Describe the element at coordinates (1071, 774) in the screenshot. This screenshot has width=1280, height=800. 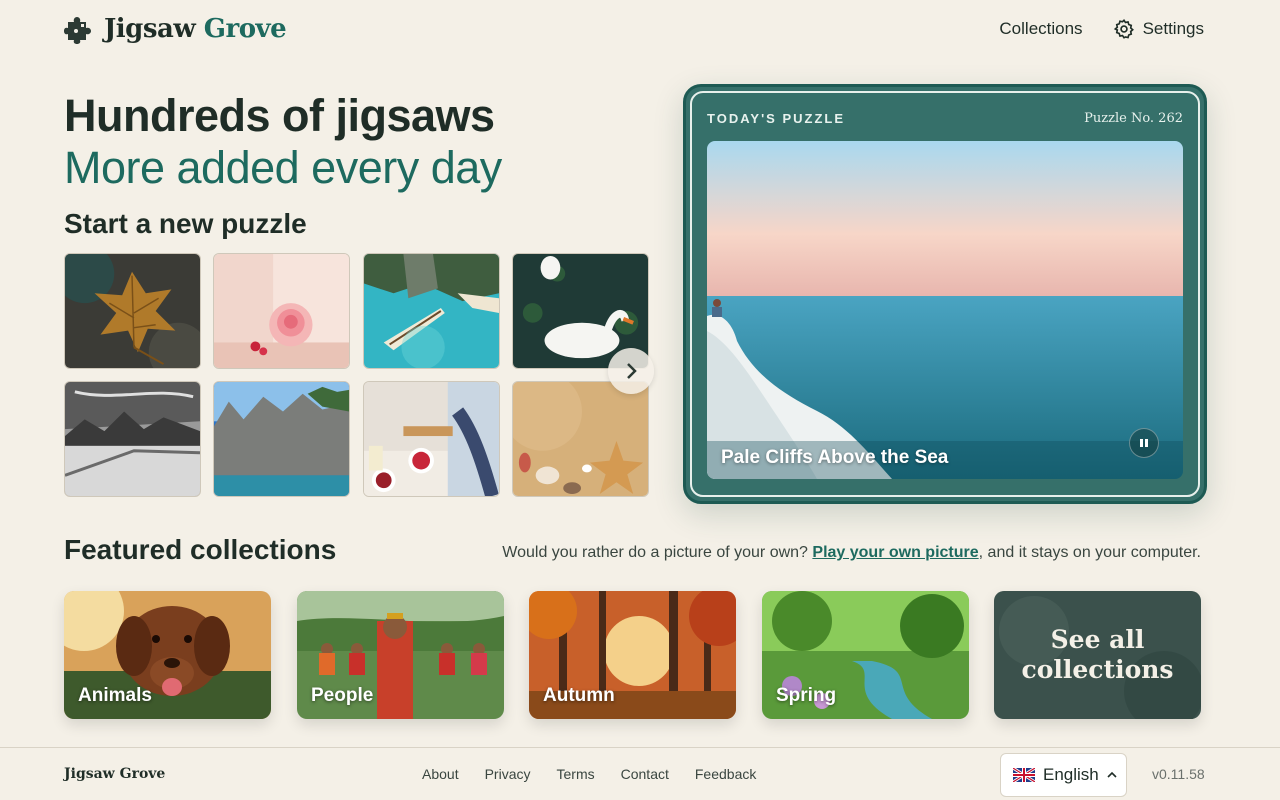
I see `language-label: English` at that location.